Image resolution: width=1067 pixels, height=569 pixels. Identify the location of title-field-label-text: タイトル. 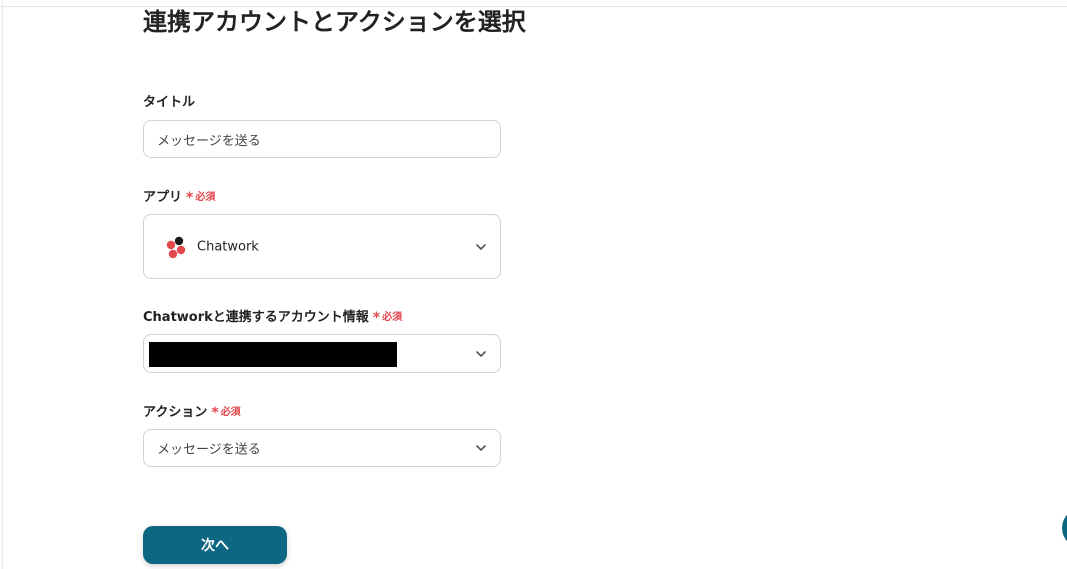
(169, 102).